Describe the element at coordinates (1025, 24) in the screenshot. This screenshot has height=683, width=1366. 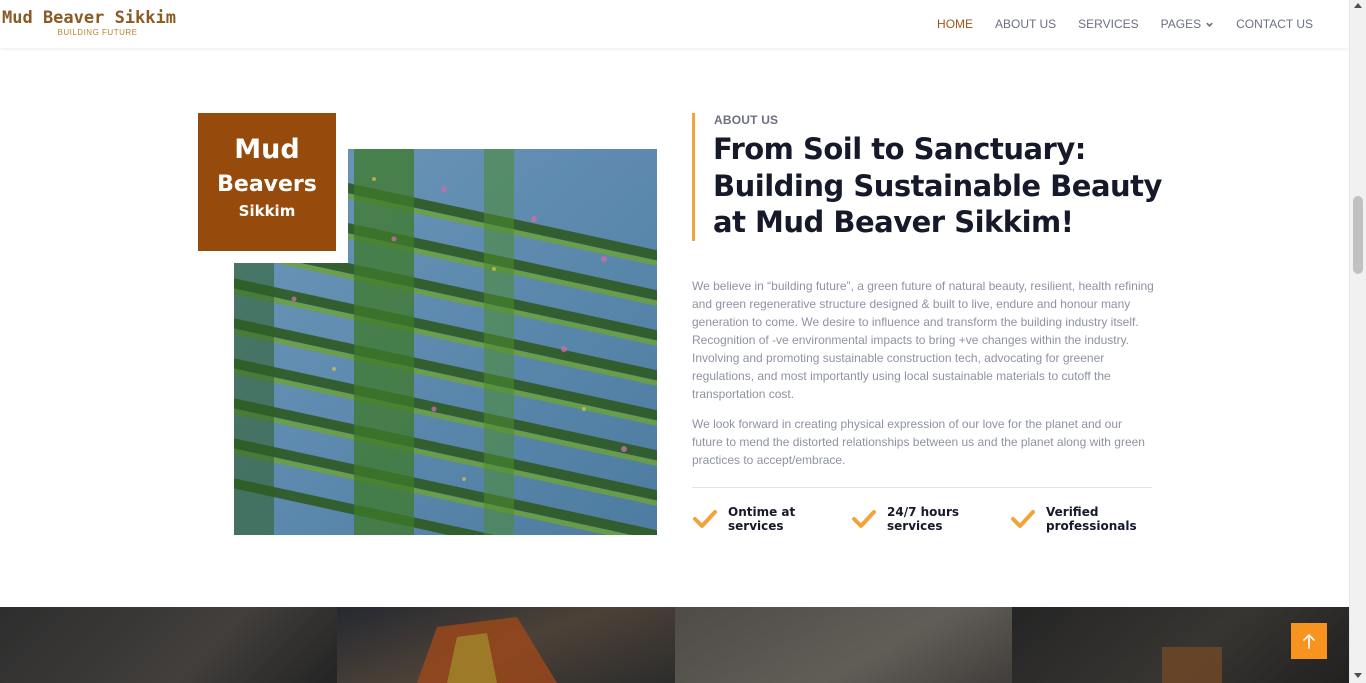
I see `nav-about-us: ABOUT US` at that location.